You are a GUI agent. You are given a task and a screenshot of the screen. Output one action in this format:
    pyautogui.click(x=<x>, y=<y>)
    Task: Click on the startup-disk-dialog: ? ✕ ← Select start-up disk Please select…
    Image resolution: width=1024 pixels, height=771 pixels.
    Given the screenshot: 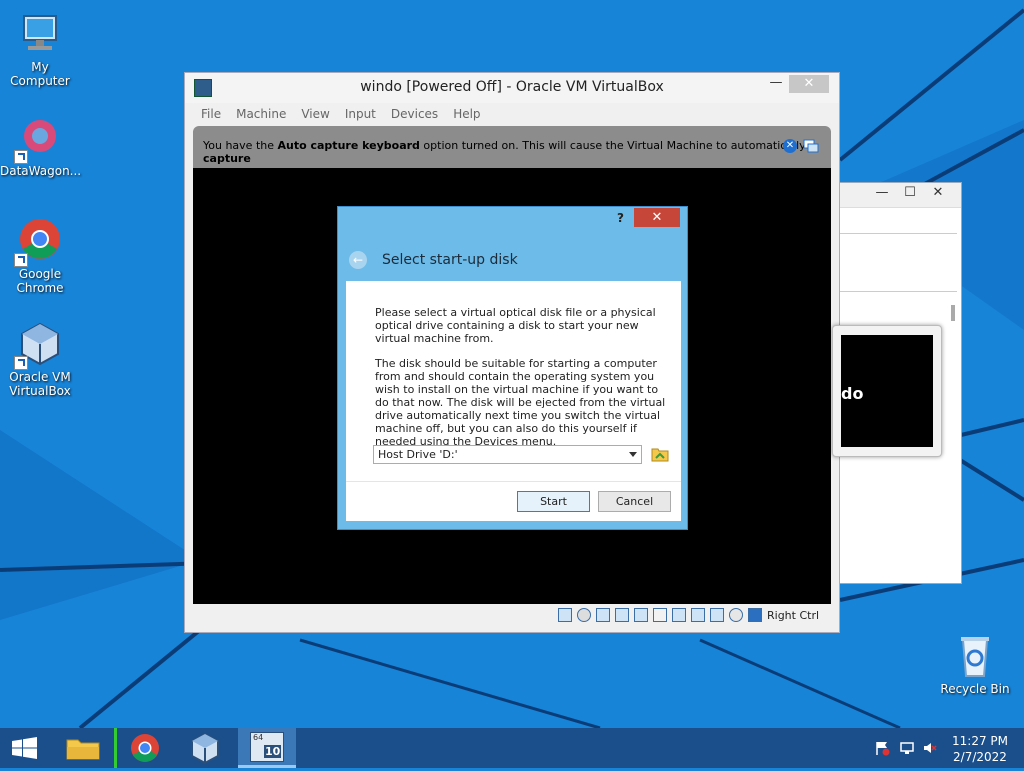 What is the action you would take?
    pyautogui.click(x=512, y=368)
    